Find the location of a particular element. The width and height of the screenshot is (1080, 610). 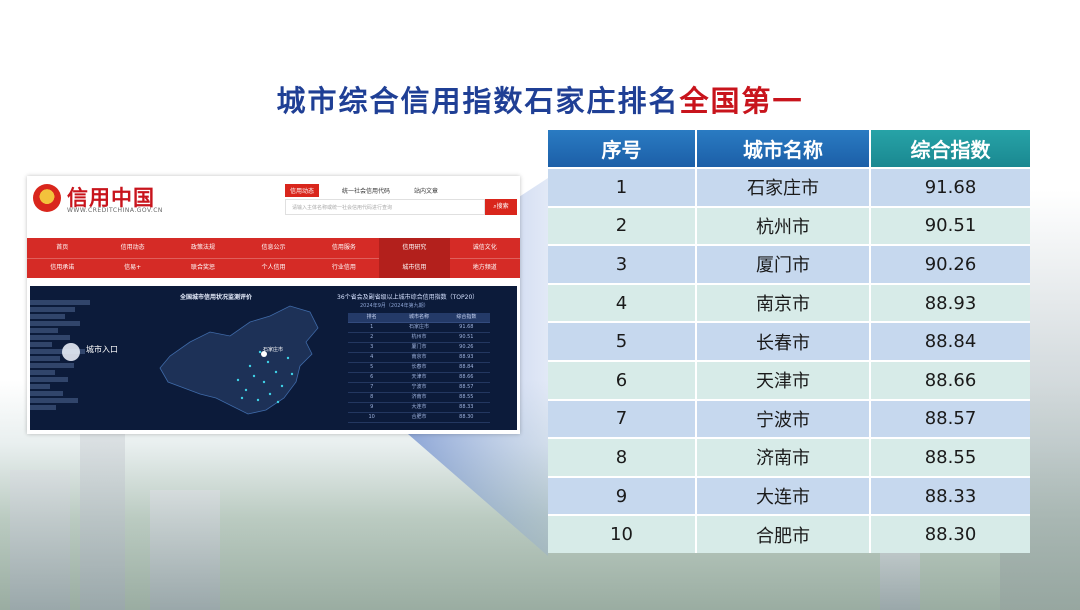

cell-index: 88.30 is located at coordinates (950, 533).